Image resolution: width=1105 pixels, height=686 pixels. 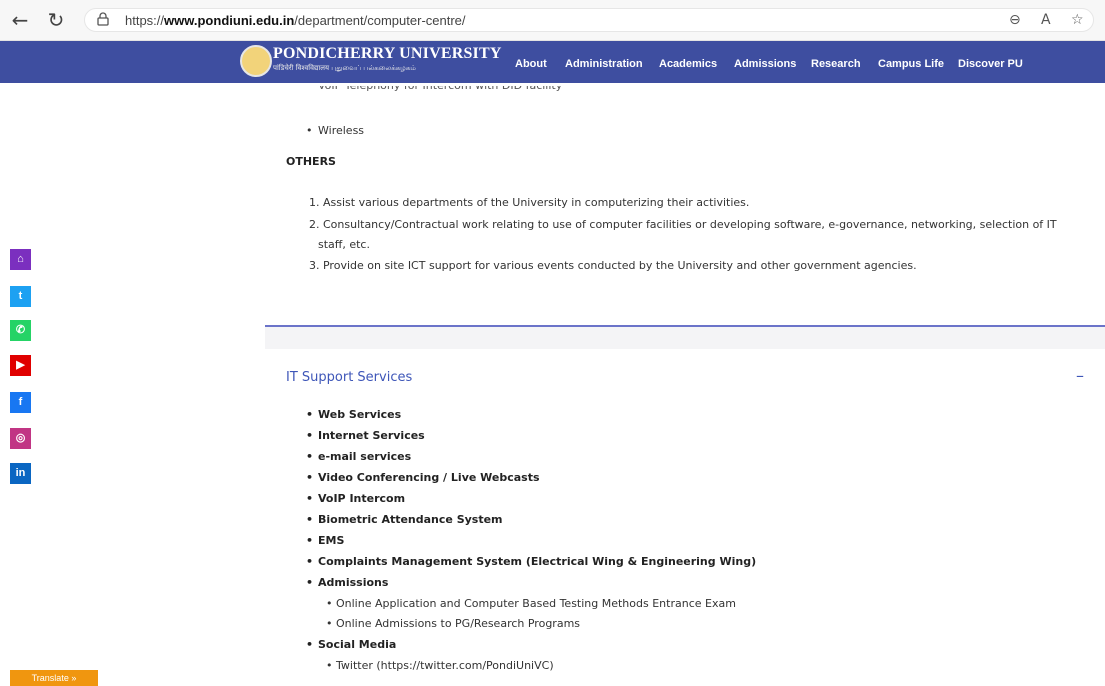 I want to click on others-heading: OTHERS, so click(x=311, y=161).